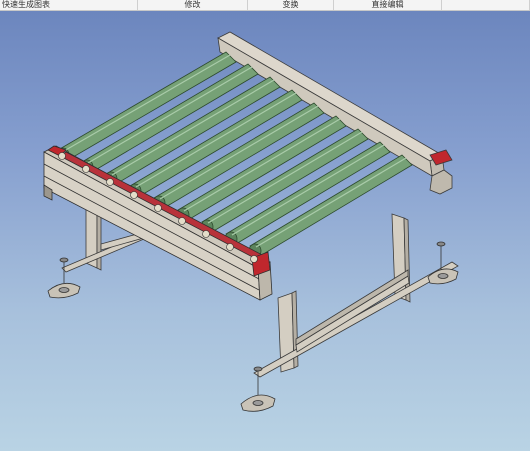 The height and width of the screenshot is (451, 530). I want to click on ribbon-label: 快速生成图表, so click(26, 4).